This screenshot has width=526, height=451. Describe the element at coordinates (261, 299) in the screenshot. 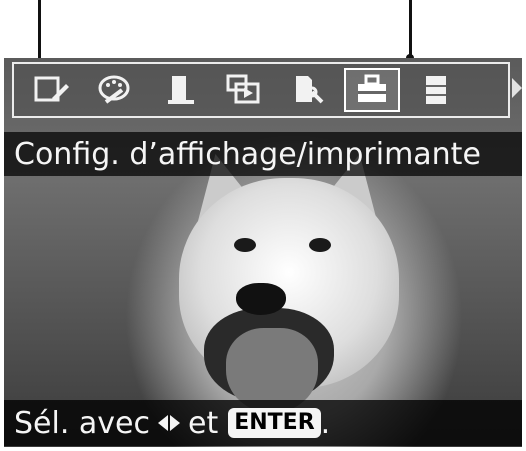

I see `dog-nose` at that location.